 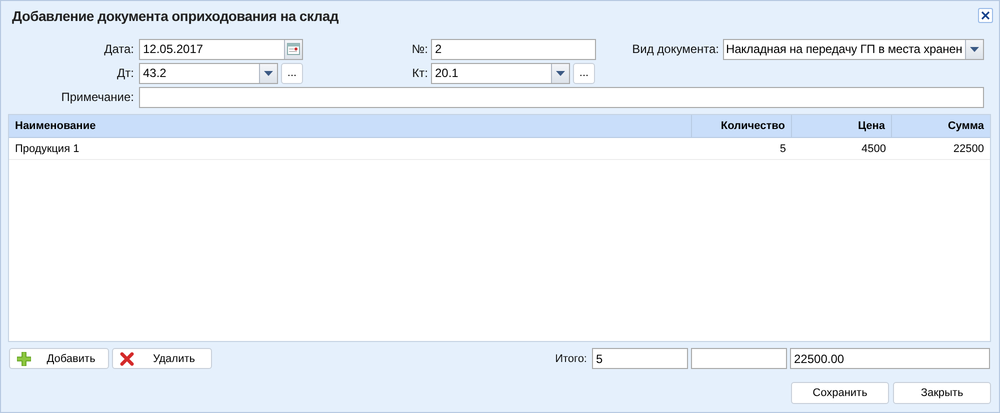 I want to click on delete-button: Удалить, so click(x=162, y=358).